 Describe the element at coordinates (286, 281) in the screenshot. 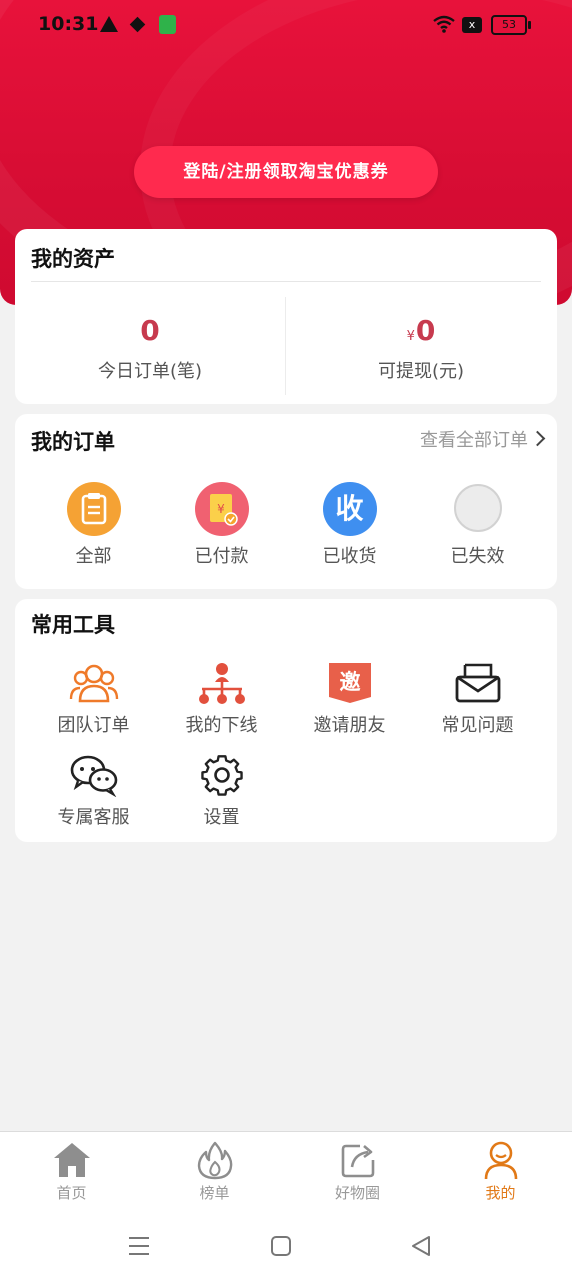

I see `divider` at that location.